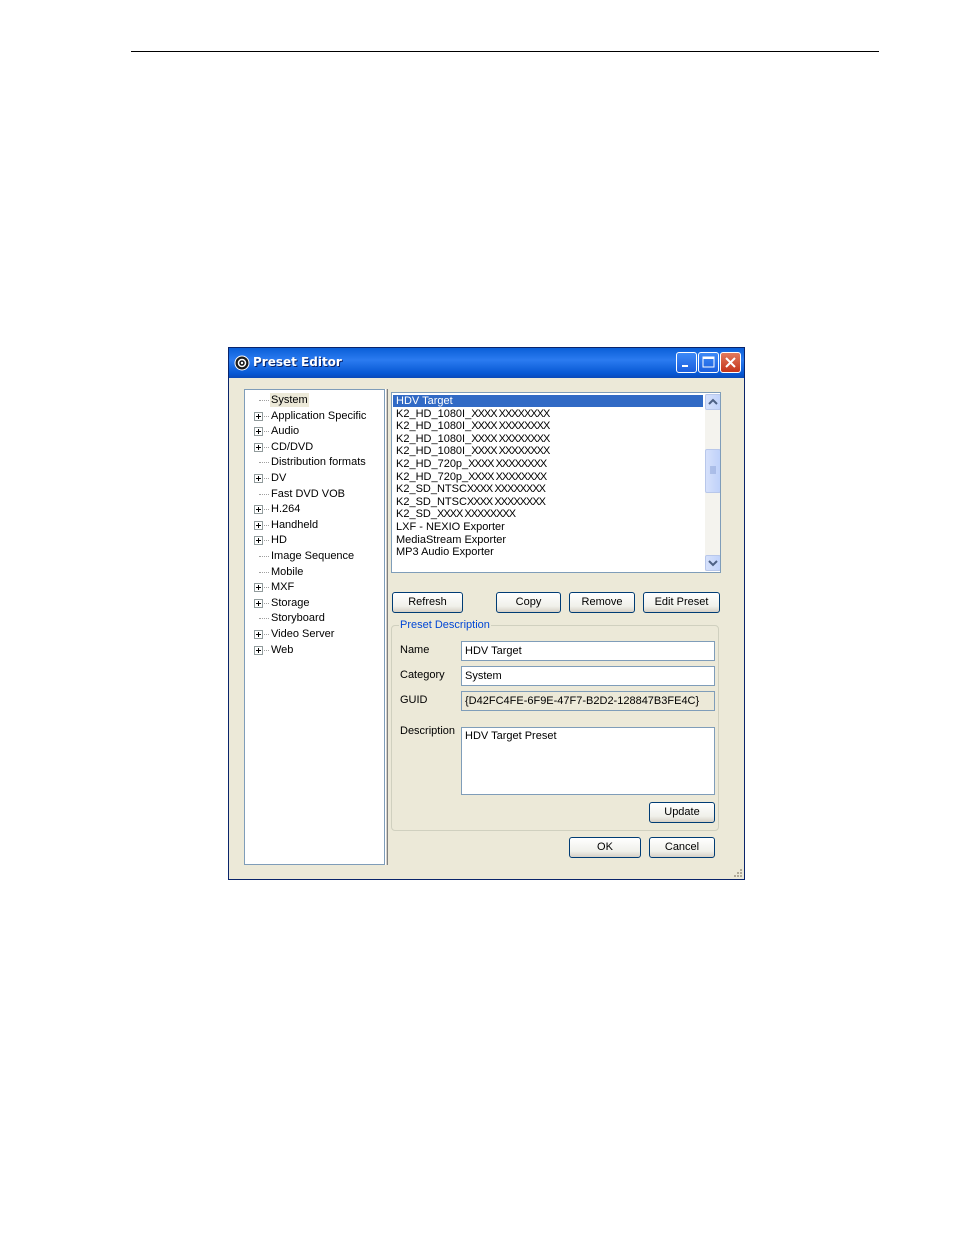  Describe the element at coordinates (287, 571) in the screenshot. I see `tree-item-label: Mobile` at that location.